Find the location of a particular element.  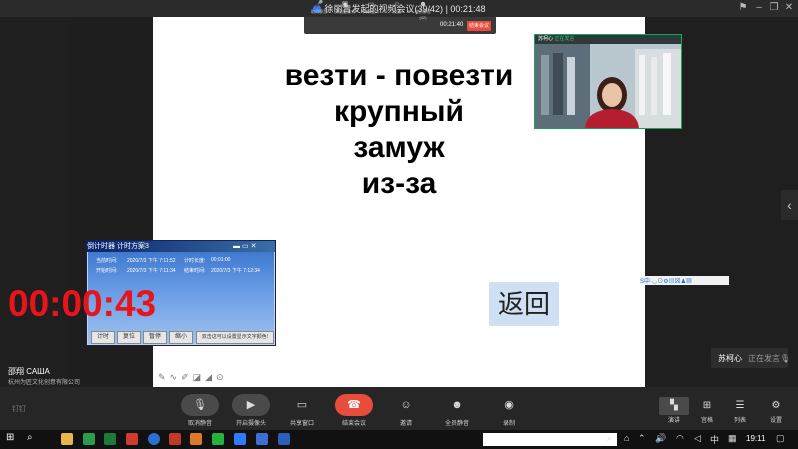

minimize-button: – is located at coordinates (759, 7).